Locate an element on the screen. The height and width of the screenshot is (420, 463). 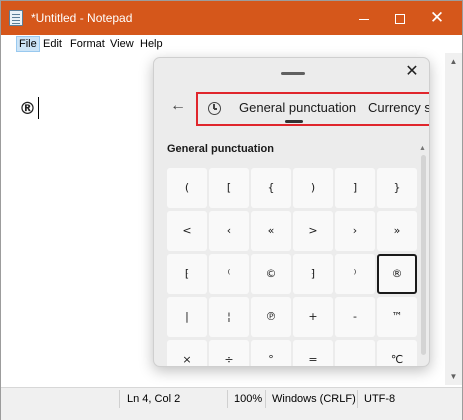
zoom-level: 100% is located at coordinates (248, 399).